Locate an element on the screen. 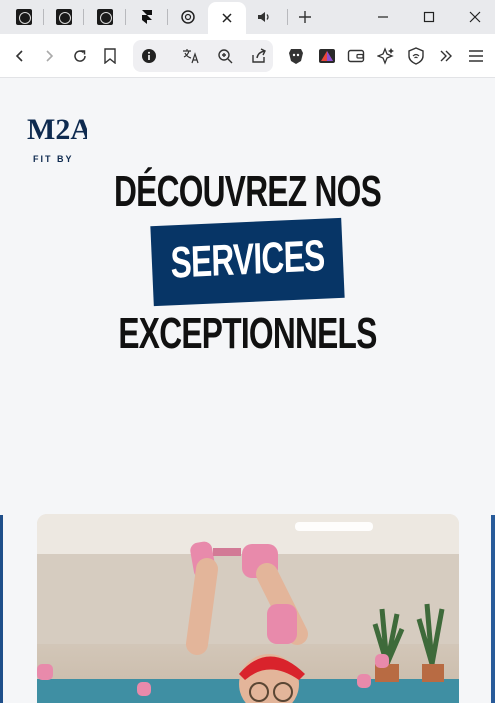  plus-icon is located at coordinates (305, 17).